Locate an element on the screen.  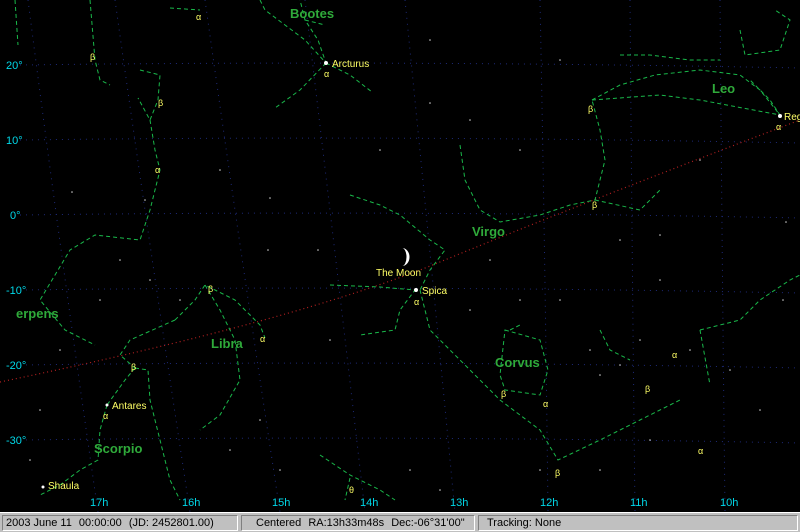
ra-label-12h: 12h is located at coordinates (549, 503).